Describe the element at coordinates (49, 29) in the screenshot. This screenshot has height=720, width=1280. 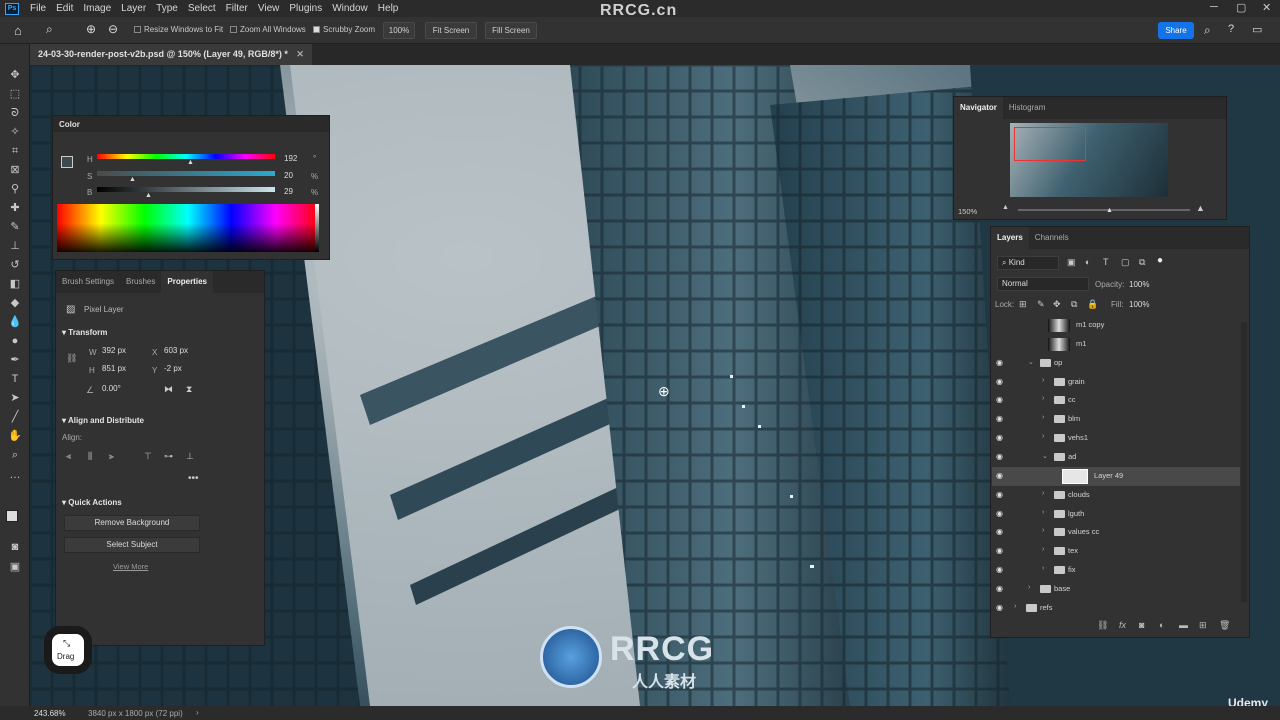
I see `zoom-tool-icon: ⌕` at that location.